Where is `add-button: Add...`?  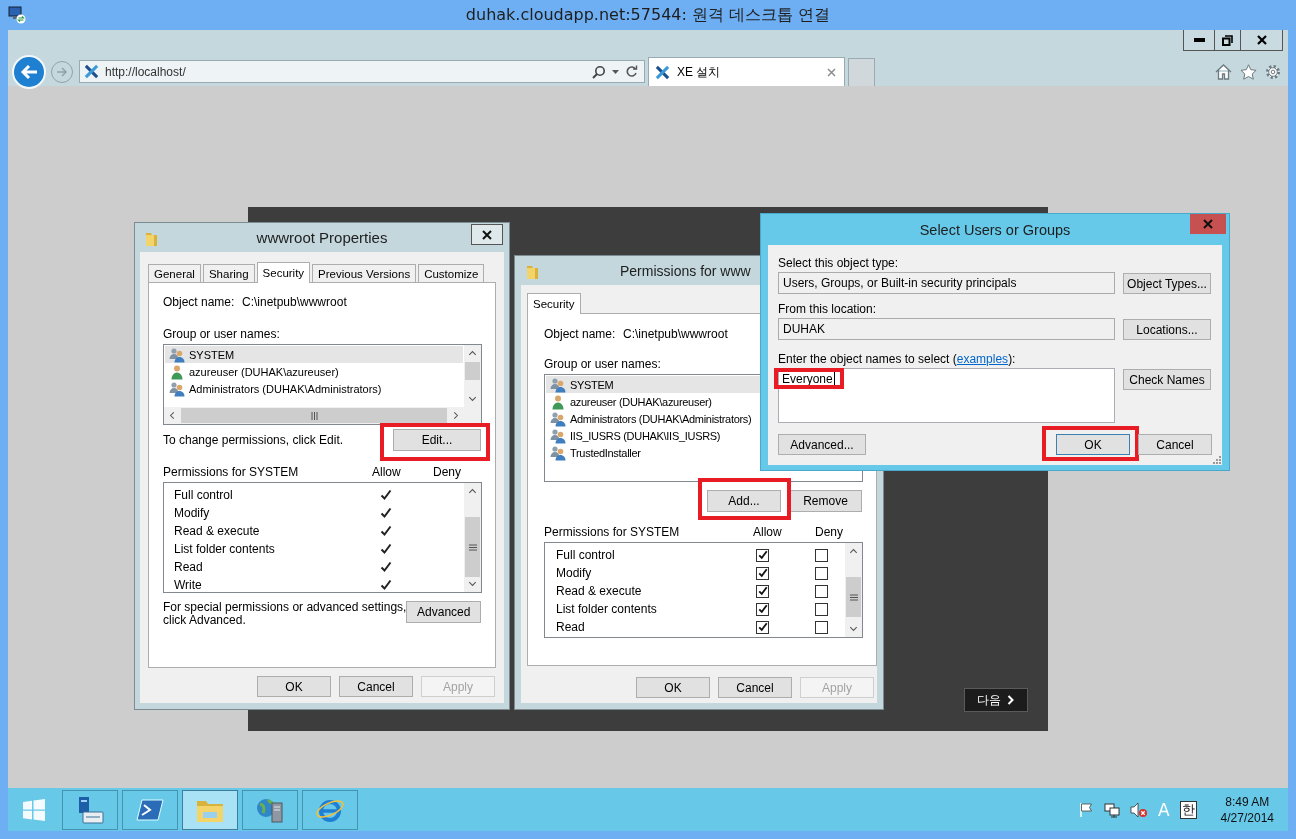 add-button: Add... is located at coordinates (744, 501).